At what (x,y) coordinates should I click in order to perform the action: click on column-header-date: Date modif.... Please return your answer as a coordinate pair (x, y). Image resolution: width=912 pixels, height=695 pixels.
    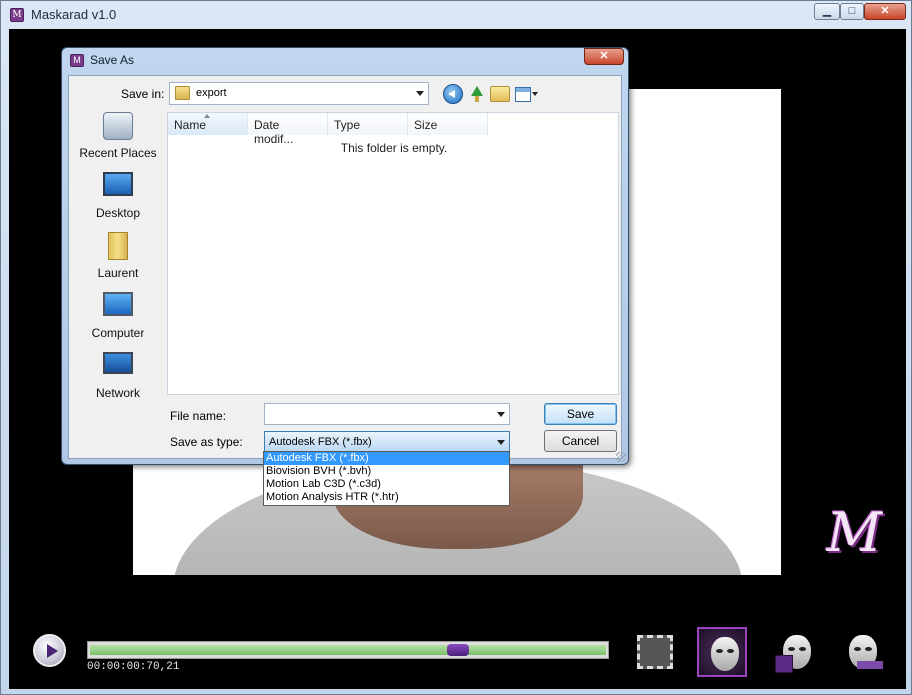
    Looking at the image, I should click on (288, 129).